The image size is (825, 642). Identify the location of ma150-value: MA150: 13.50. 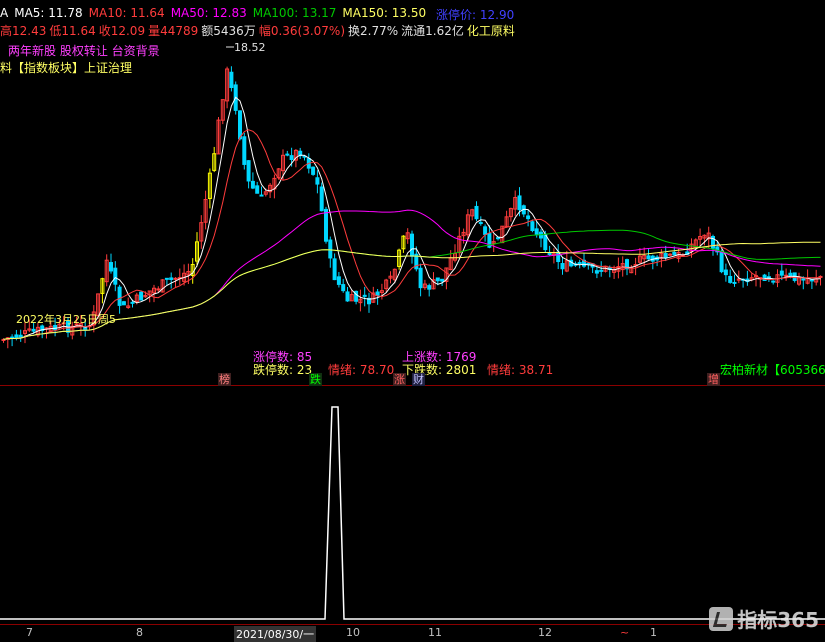
(384, 13).